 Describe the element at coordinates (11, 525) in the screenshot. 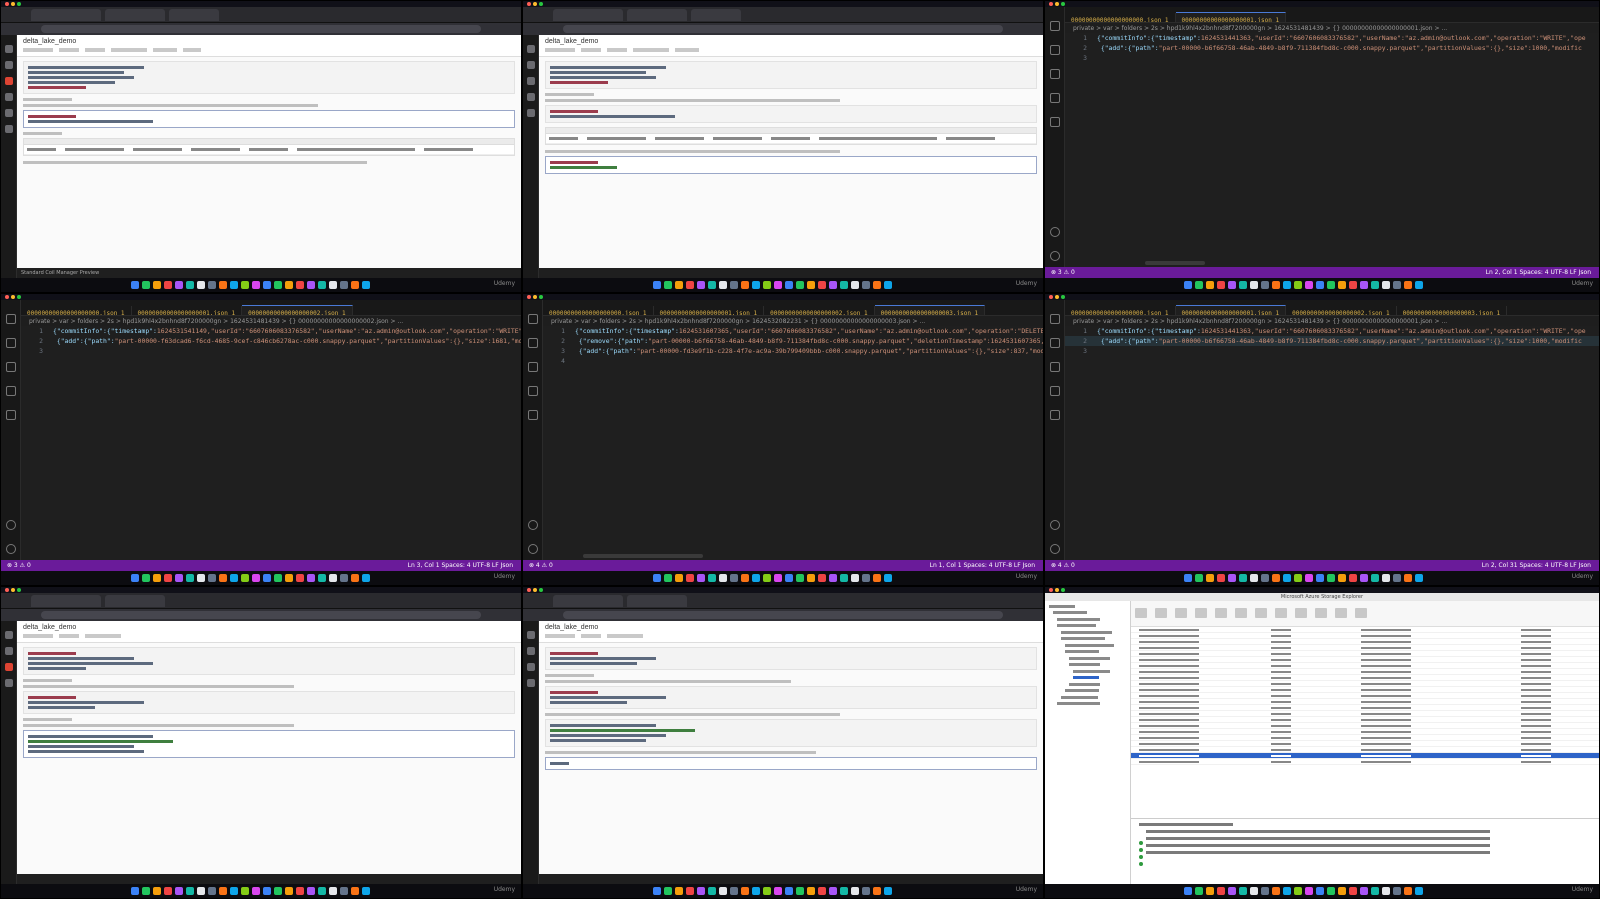

I see `account-icon` at that location.